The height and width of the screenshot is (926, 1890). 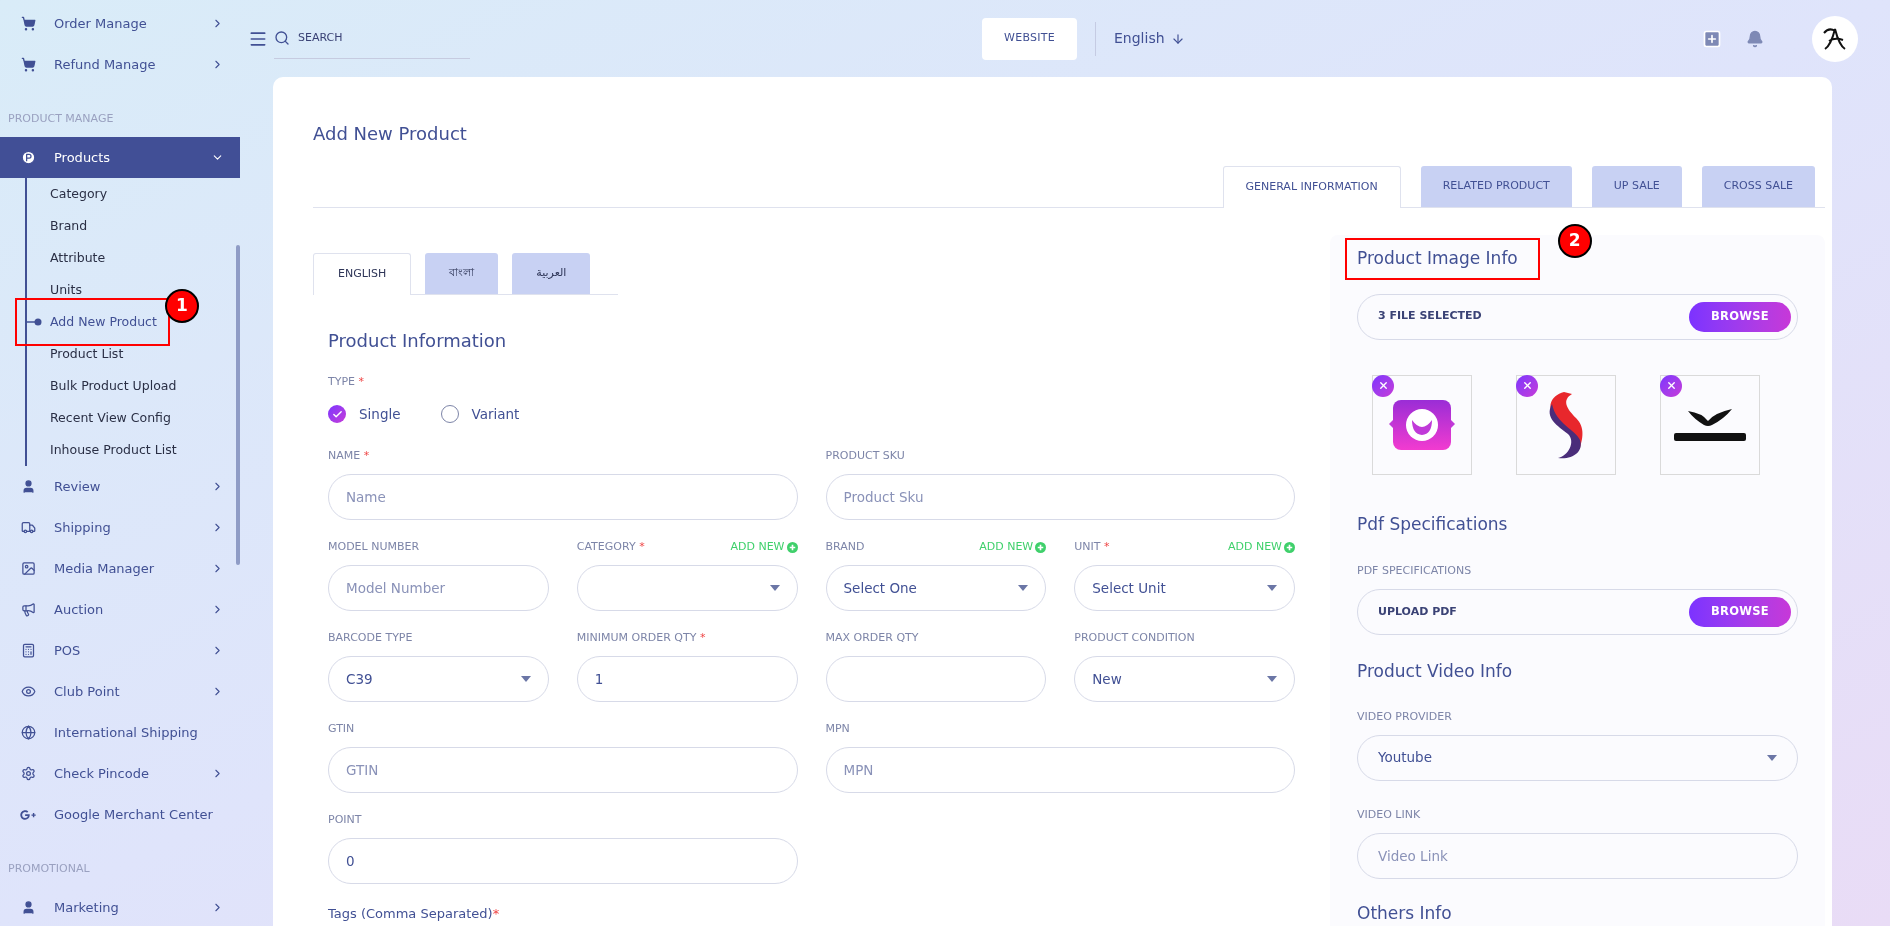 What do you see at coordinates (282, 38) in the screenshot?
I see `search-icon` at bounding box center [282, 38].